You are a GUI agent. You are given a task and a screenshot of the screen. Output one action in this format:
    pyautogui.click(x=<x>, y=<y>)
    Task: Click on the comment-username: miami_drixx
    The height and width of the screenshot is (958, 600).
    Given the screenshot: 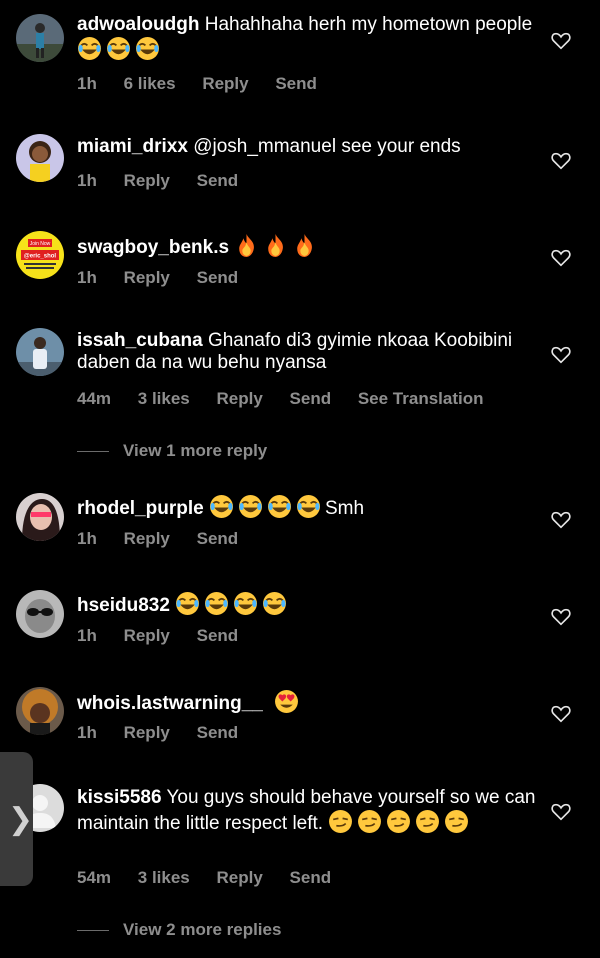 What is the action you would take?
    pyautogui.click(x=132, y=146)
    